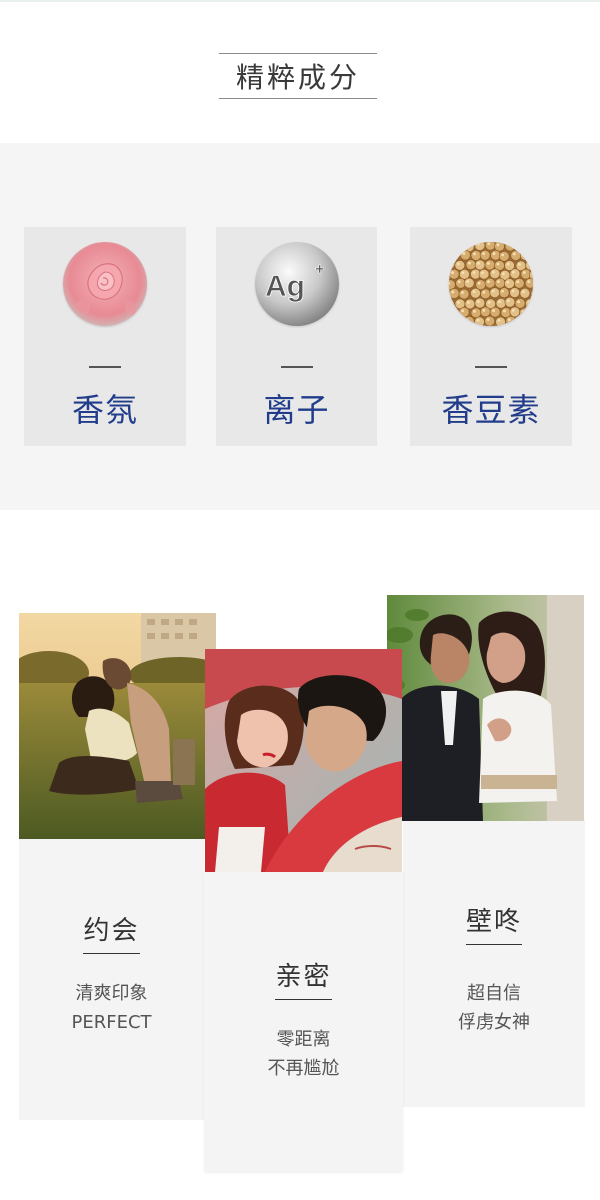  I want to click on rose-icon, so click(105, 284).